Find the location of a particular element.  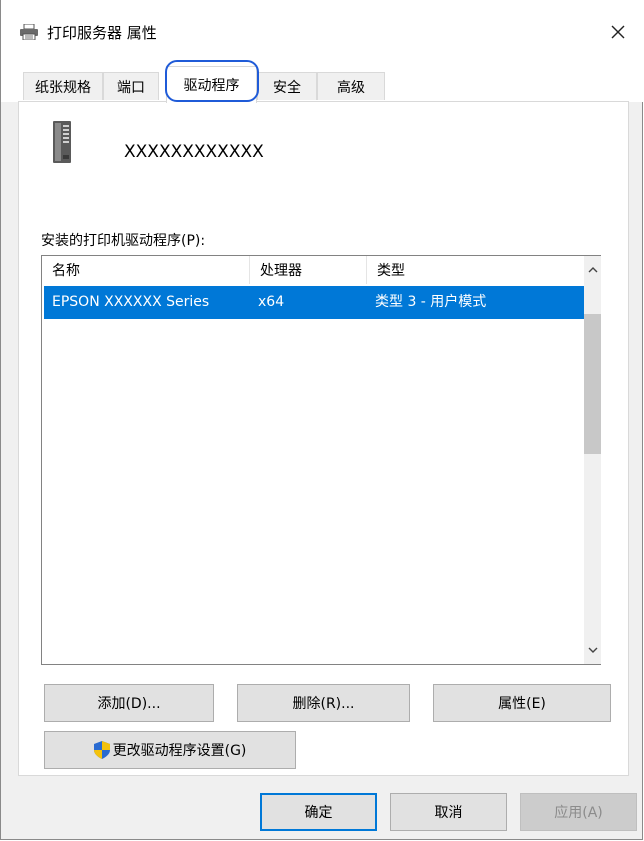

driver-processor-cell: x64 is located at coordinates (271, 302).